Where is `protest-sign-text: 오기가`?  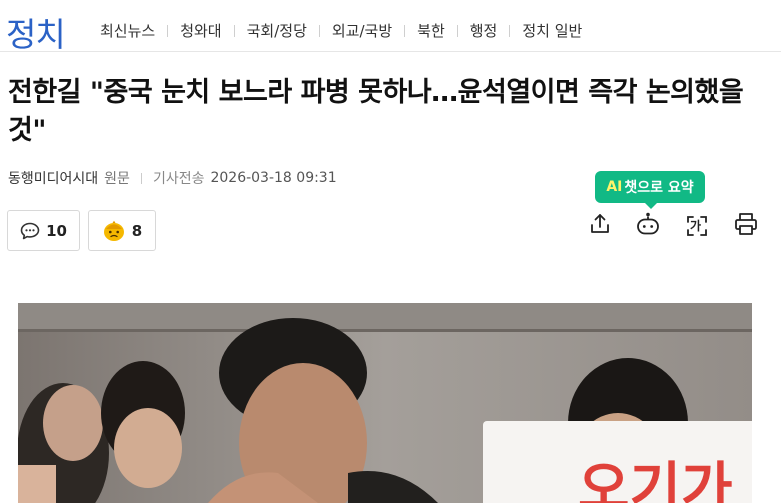 protest-sign-text: 오기가 is located at coordinates (655, 480).